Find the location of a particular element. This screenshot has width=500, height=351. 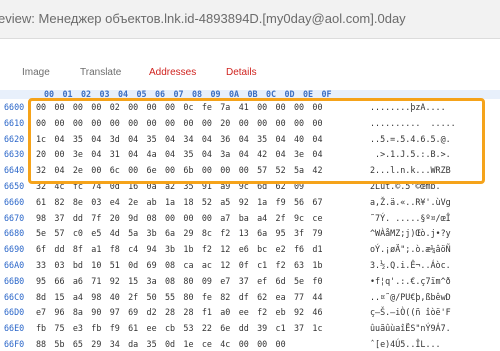

row-ascii: ..¤˜@/PU€þ‚ßbêwD is located at coordinates (410, 297).